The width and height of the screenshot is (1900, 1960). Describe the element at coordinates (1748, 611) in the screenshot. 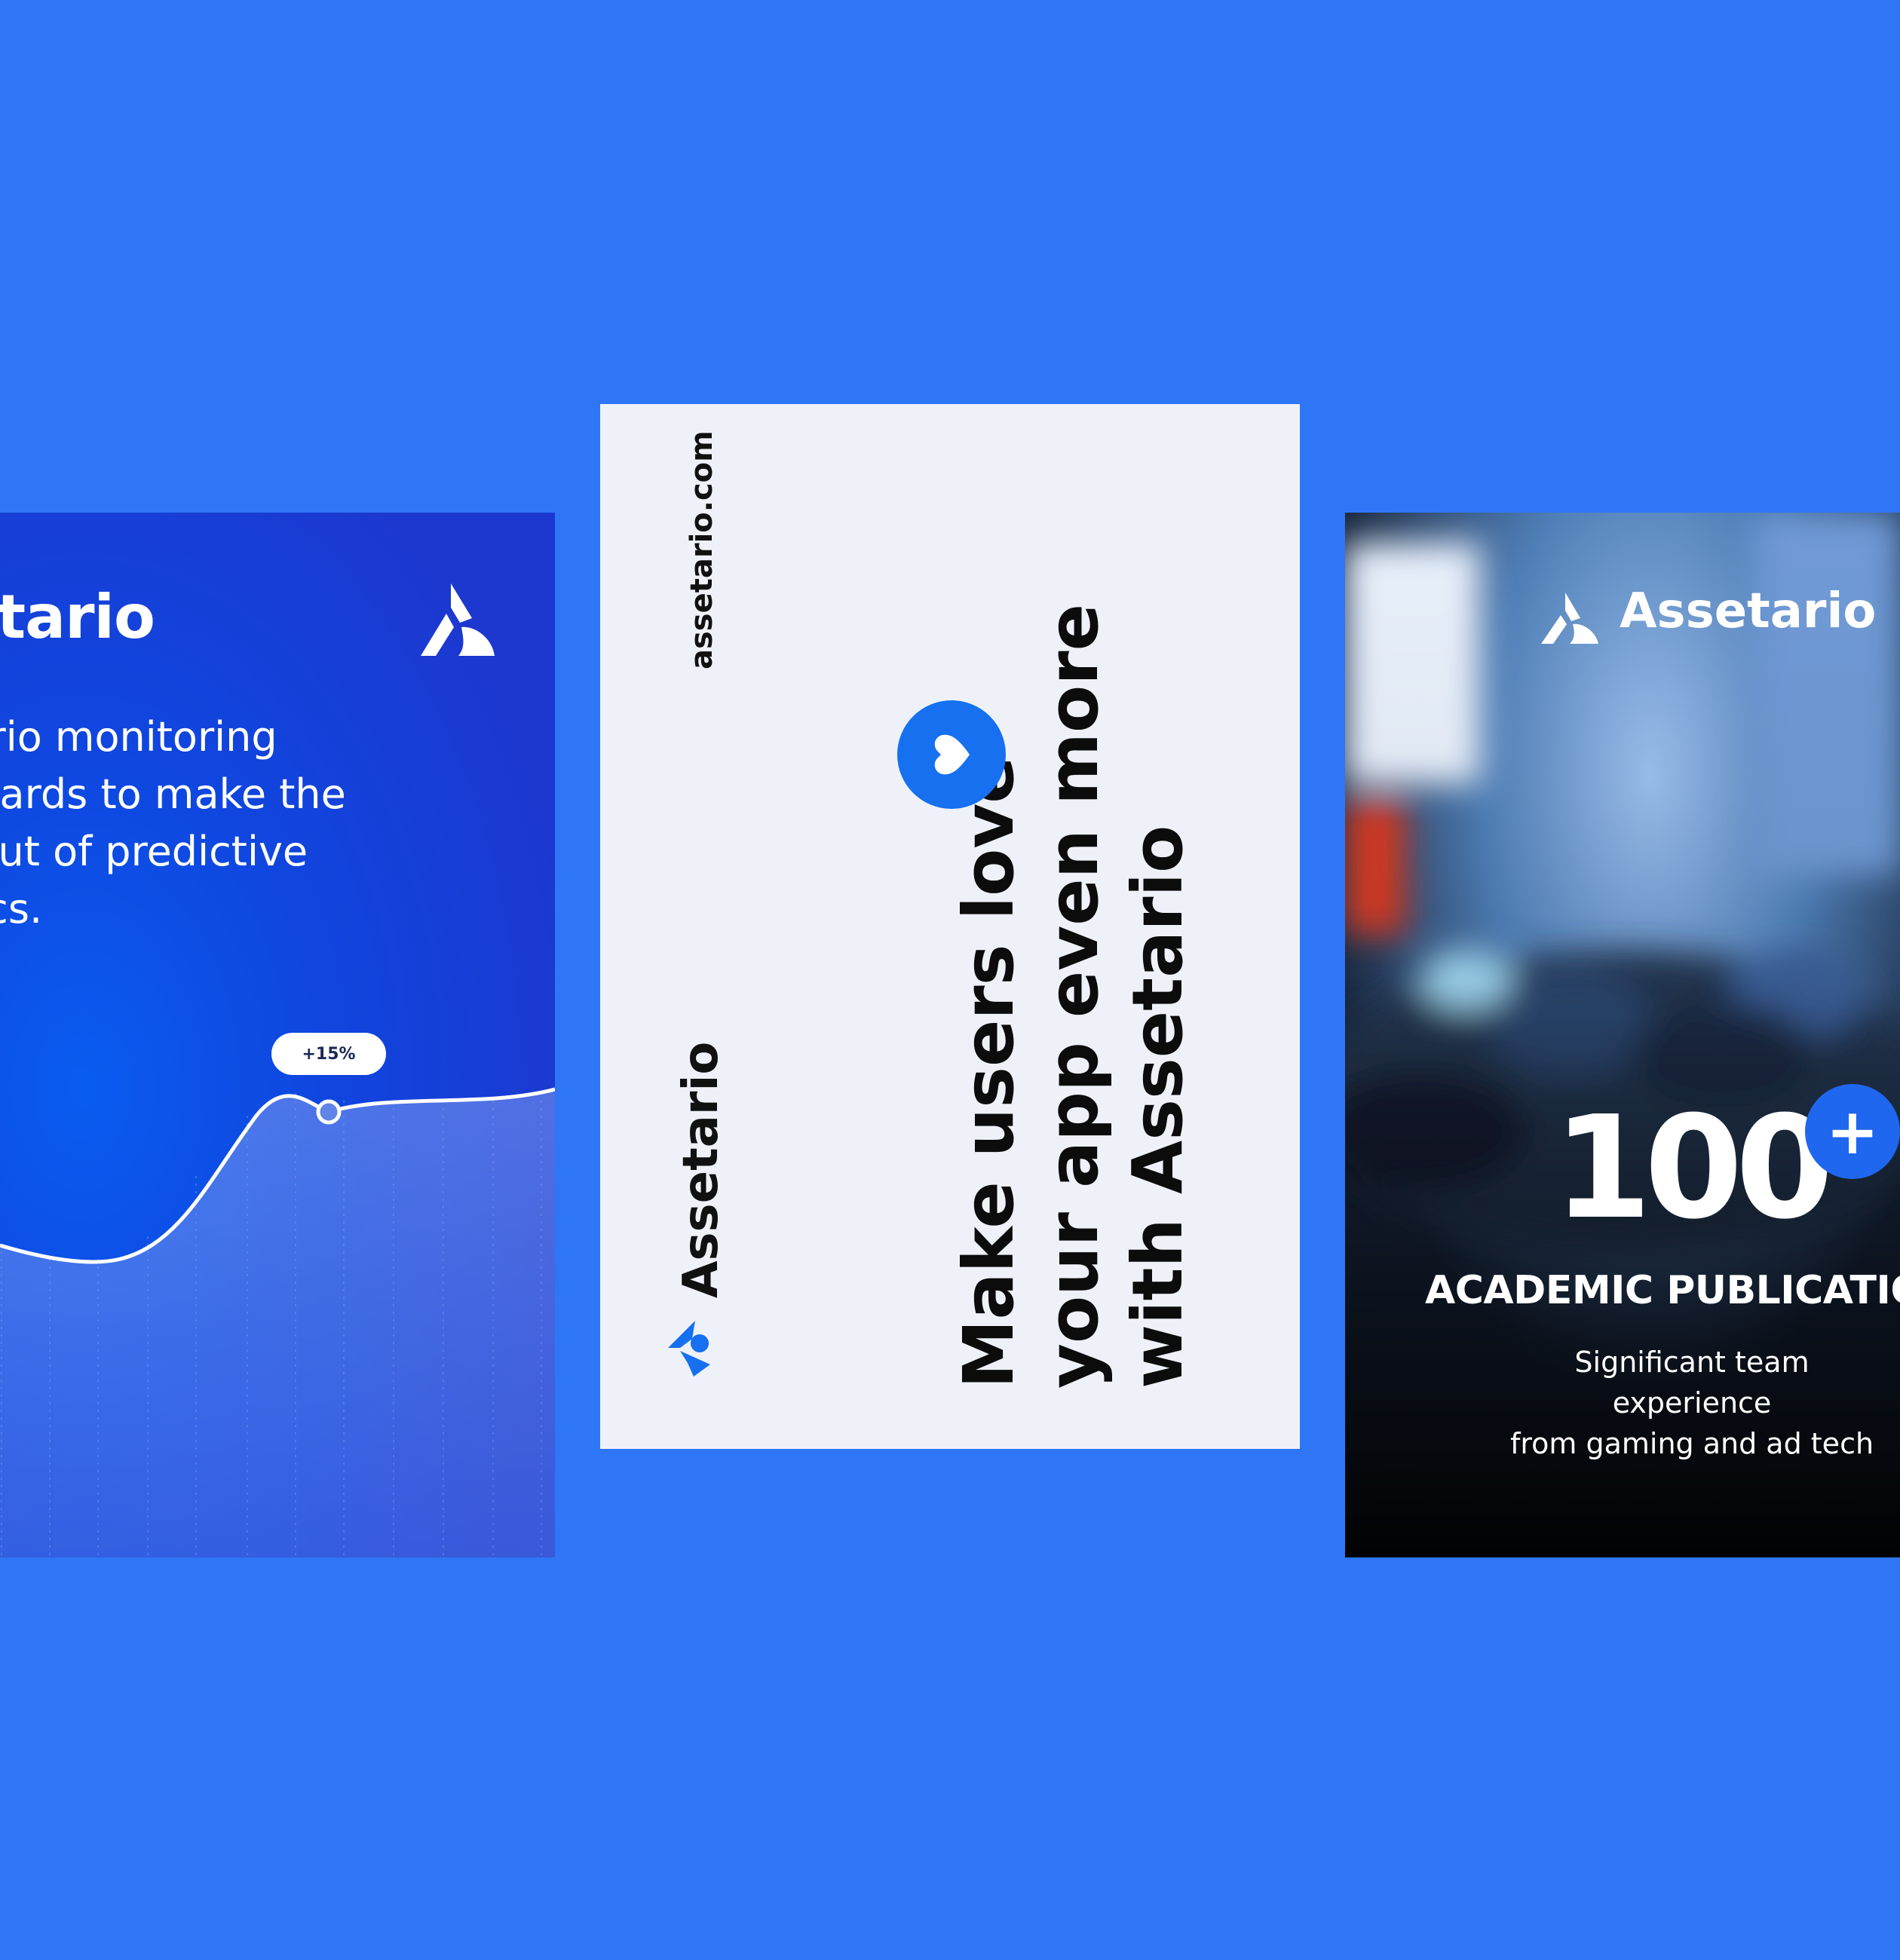

I see `brand-name: Assetario` at that location.